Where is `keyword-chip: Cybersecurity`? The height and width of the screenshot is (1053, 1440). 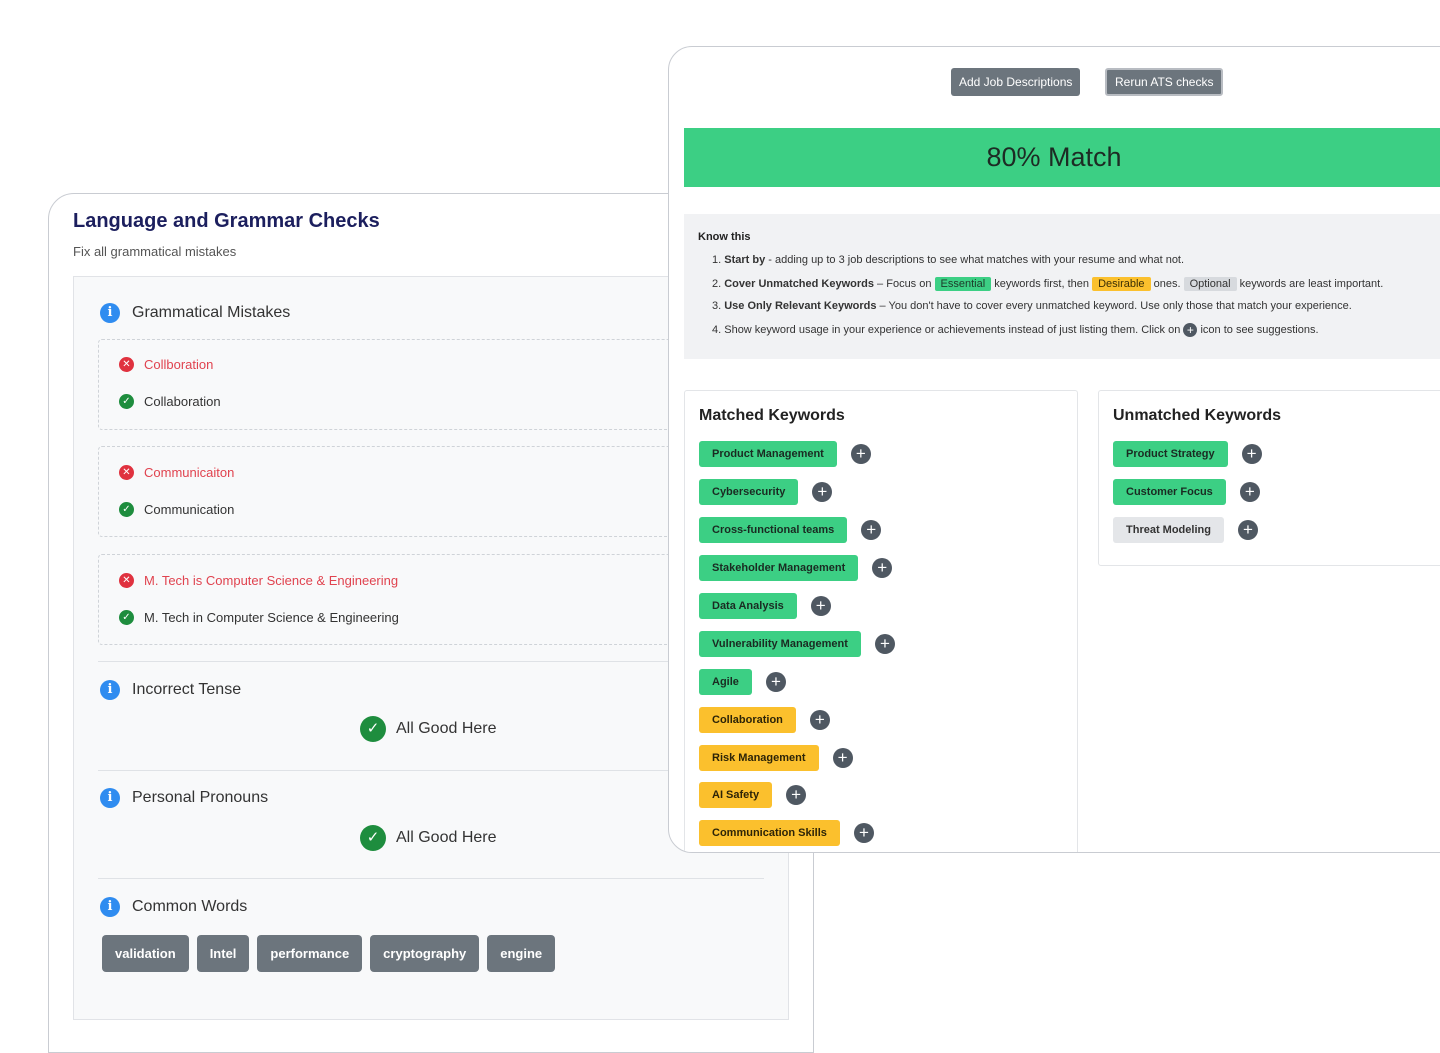 keyword-chip: Cybersecurity is located at coordinates (749, 492).